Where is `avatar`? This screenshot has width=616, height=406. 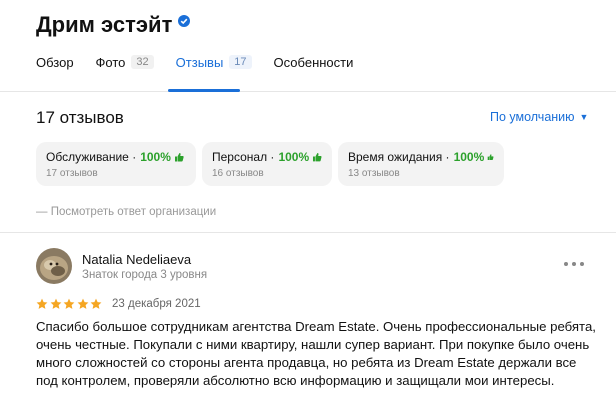 avatar is located at coordinates (54, 266).